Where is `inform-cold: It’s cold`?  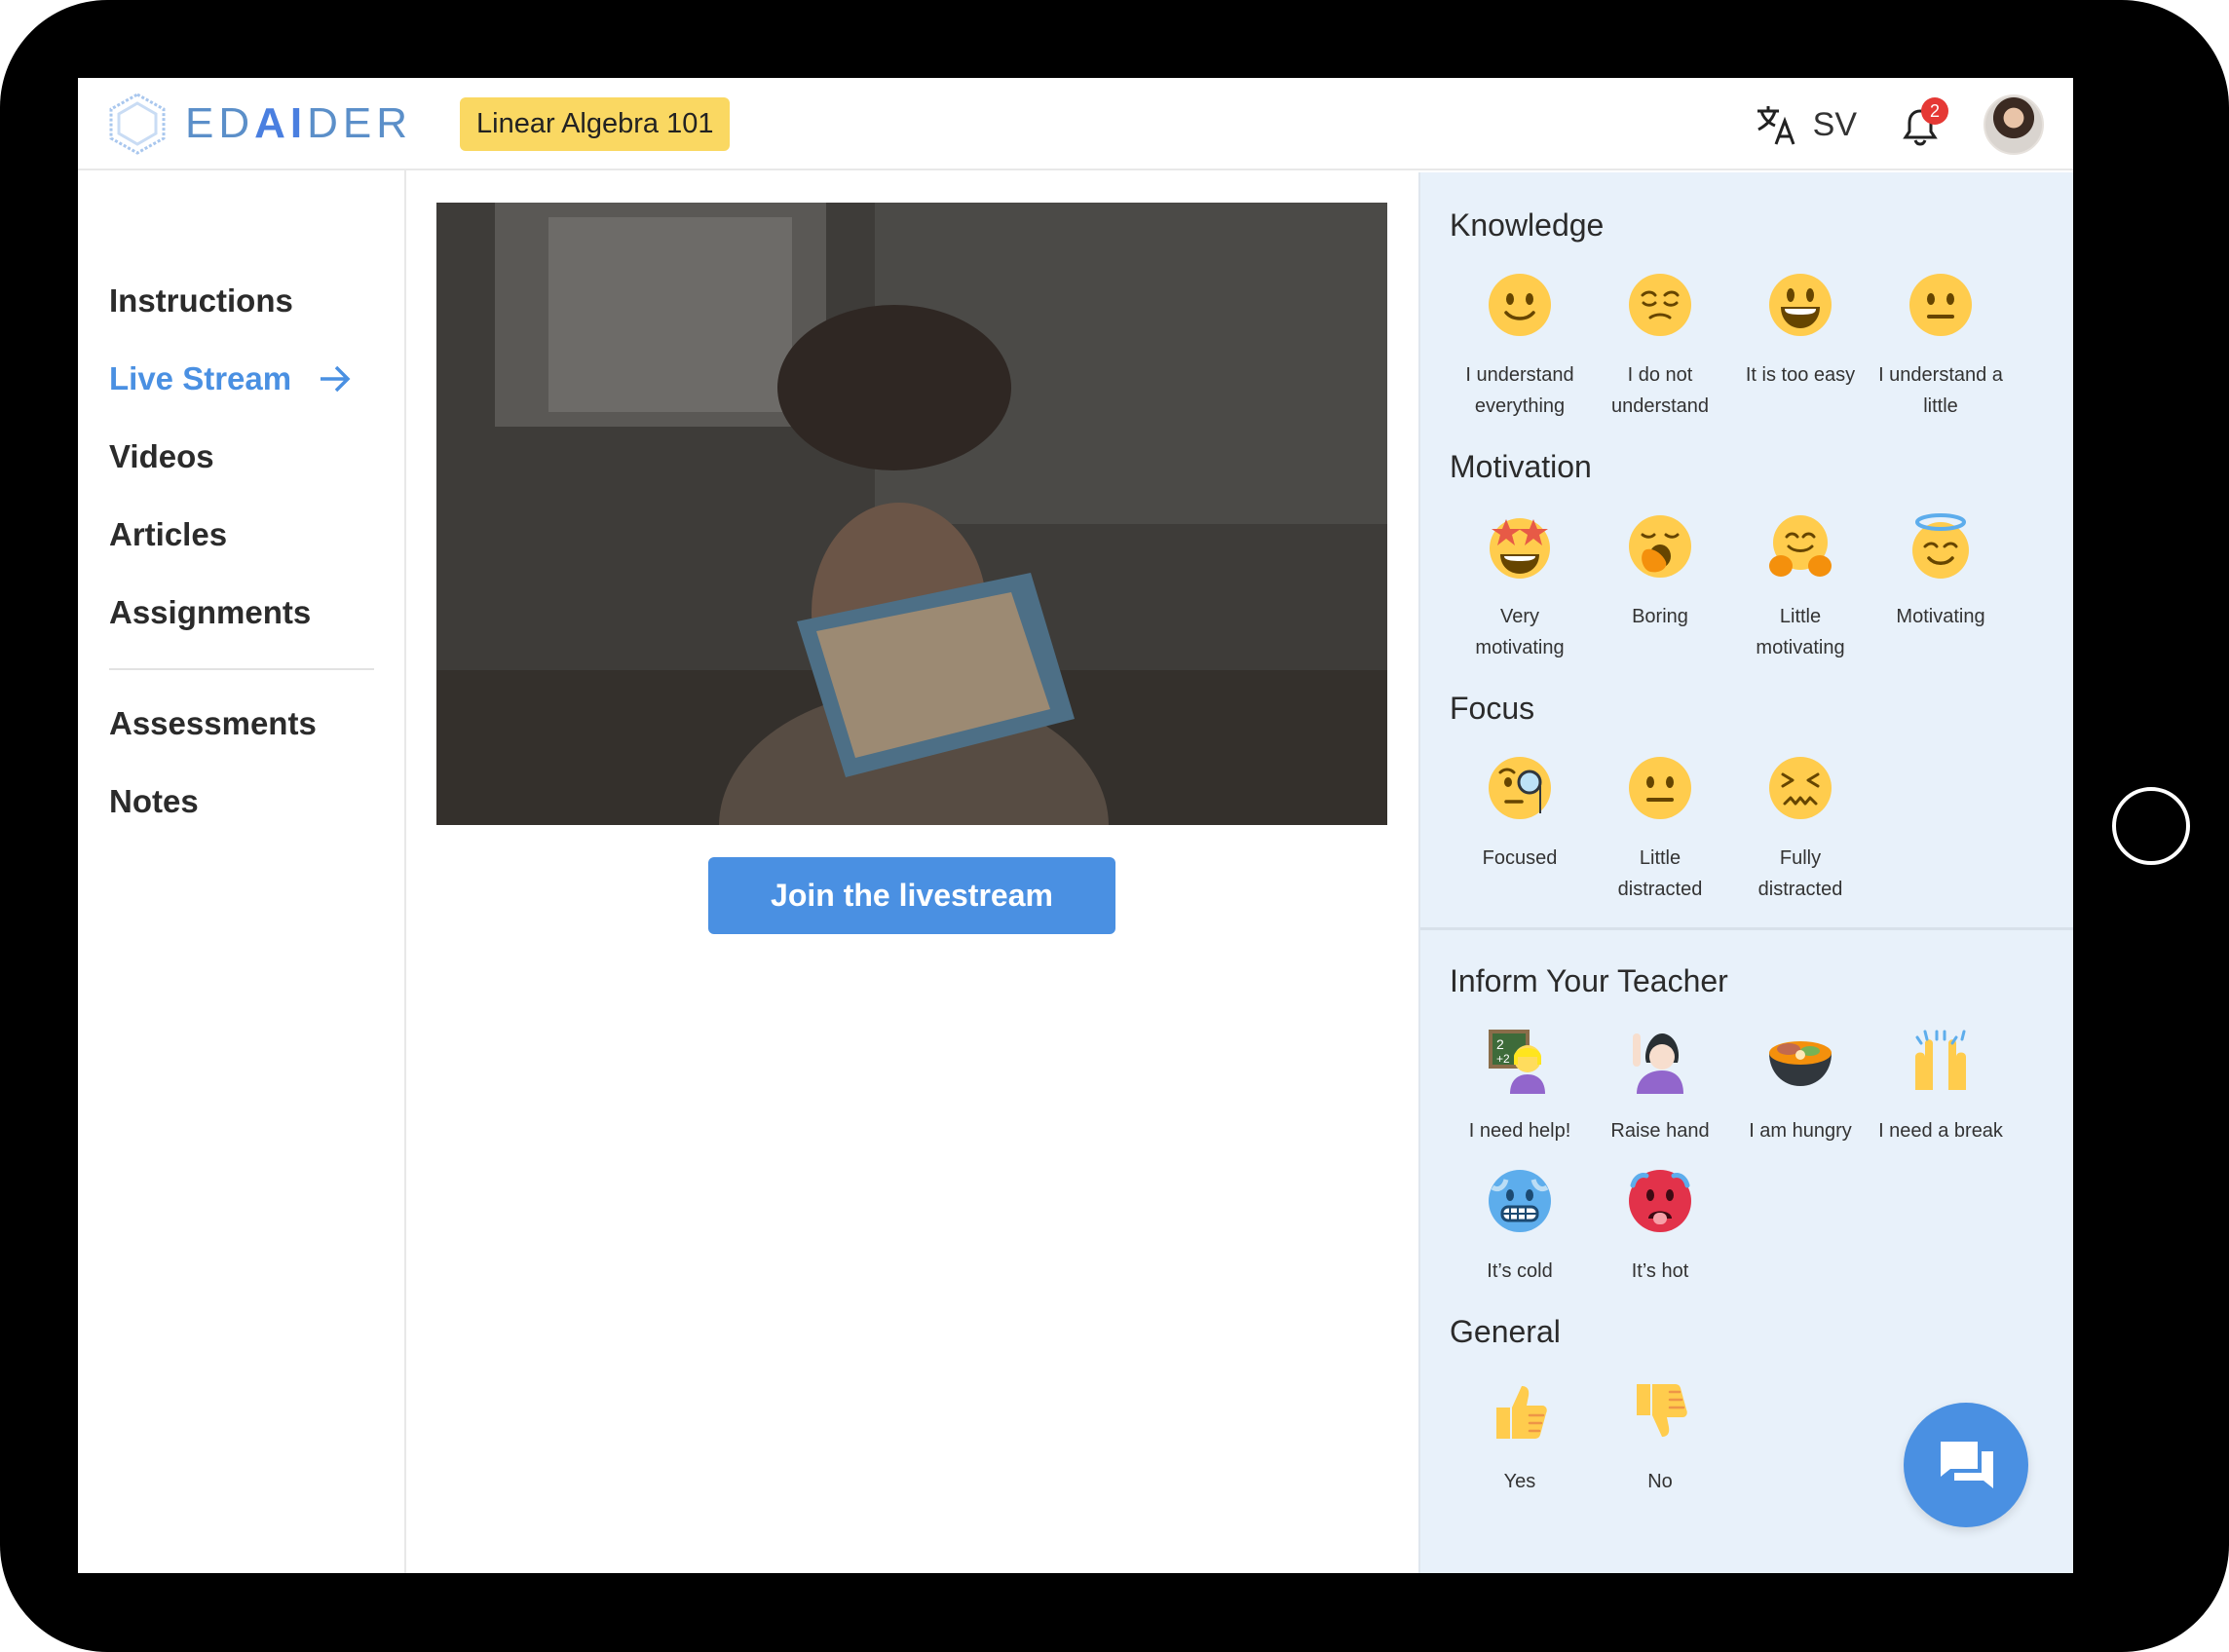
inform-cold: It’s cold is located at coordinates (1520, 1228).